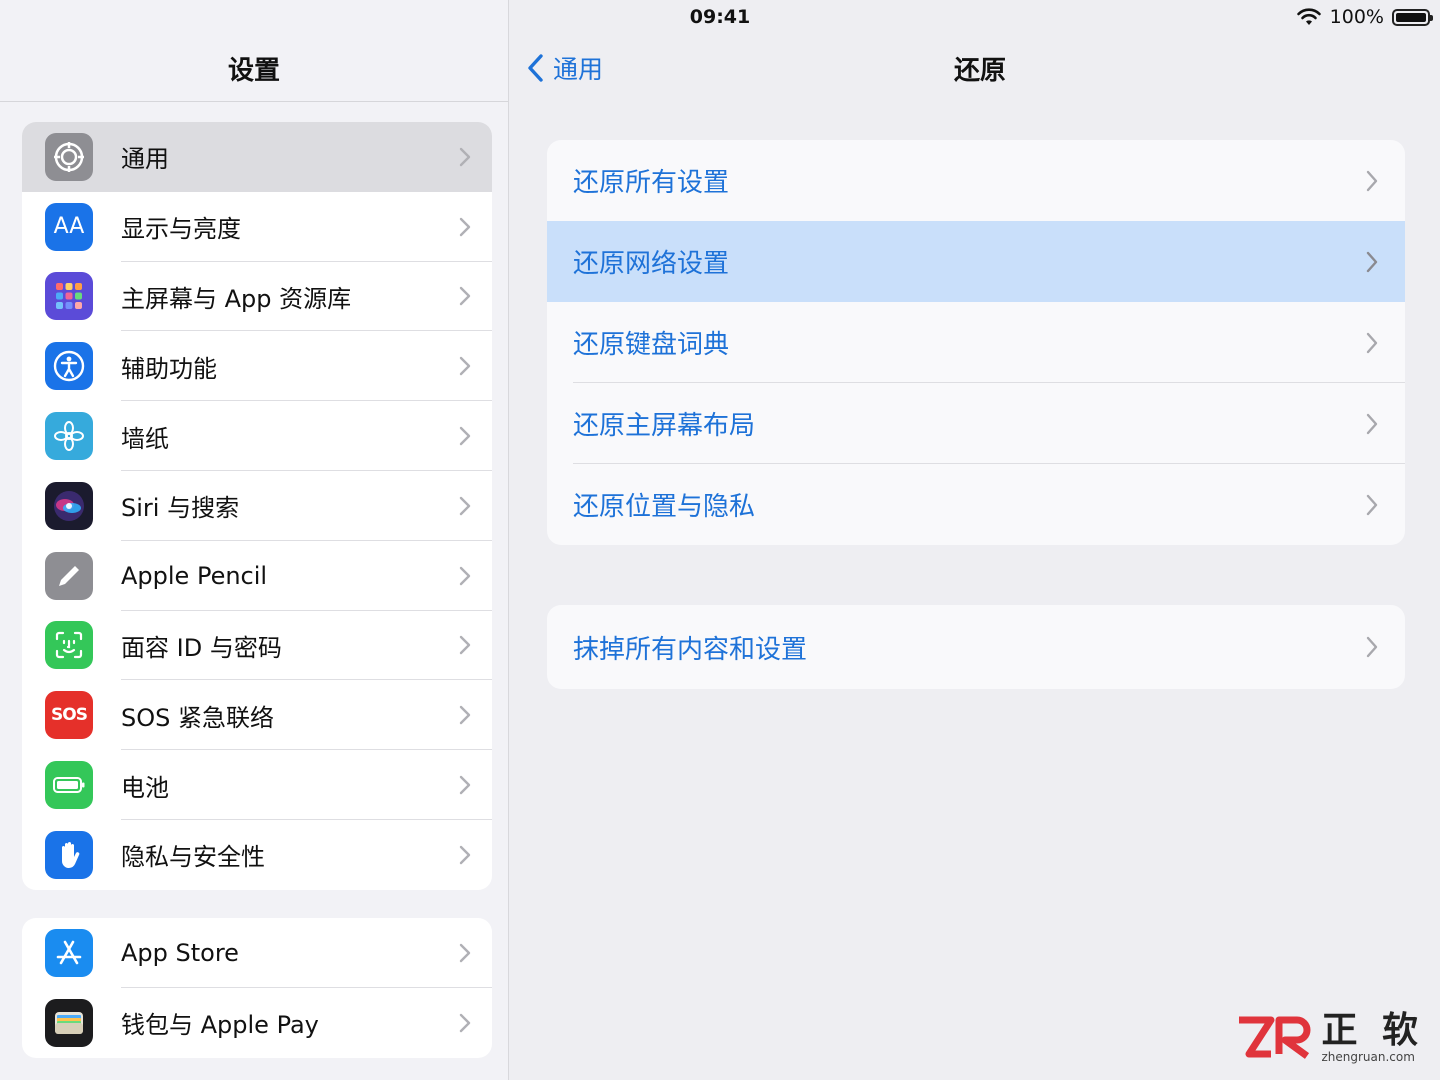 The width and height of the screenshot is (1440, 1080). What do you see at coordinates (69, 715) in the screenshot?
I see `sos-icon: SOS` at bounding box center [69, 715].